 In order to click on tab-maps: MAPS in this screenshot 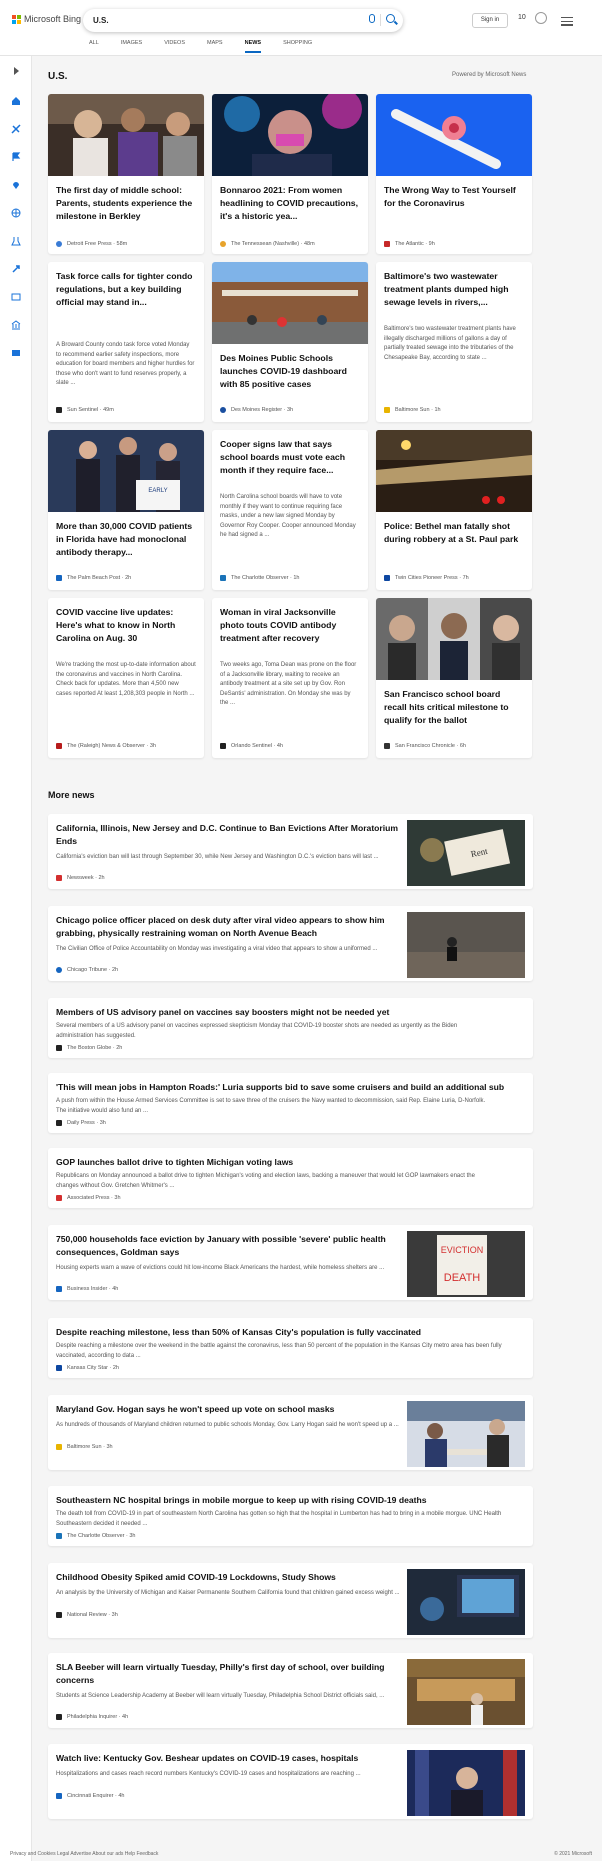, I will do `click(215, 46)`.